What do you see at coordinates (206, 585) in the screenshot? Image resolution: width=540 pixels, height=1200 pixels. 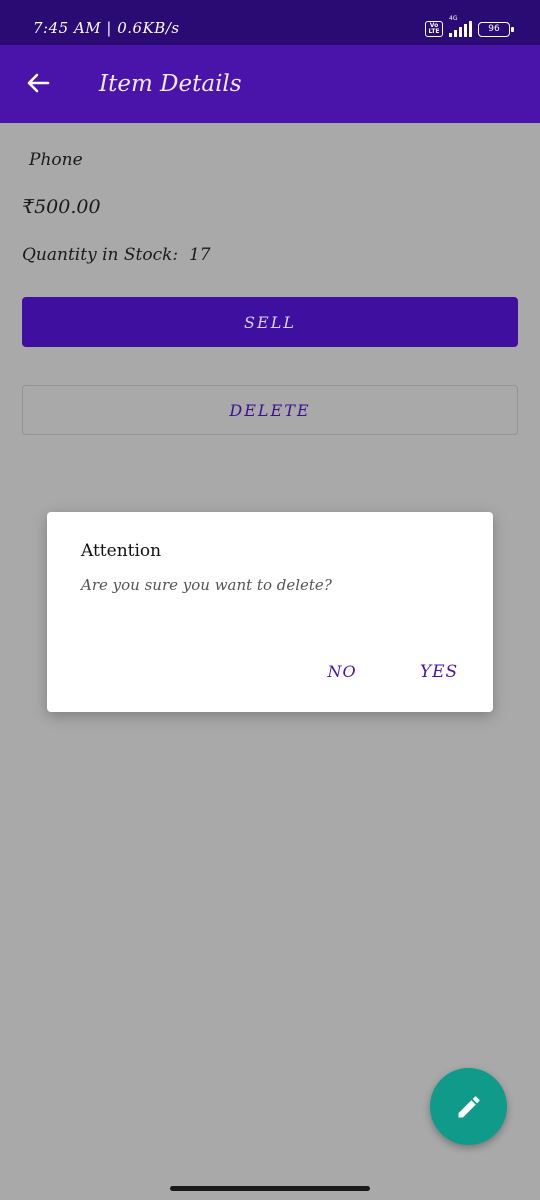 I see `dialog-message: Are you sure you want to delete?` at bounding box center [206, 585].